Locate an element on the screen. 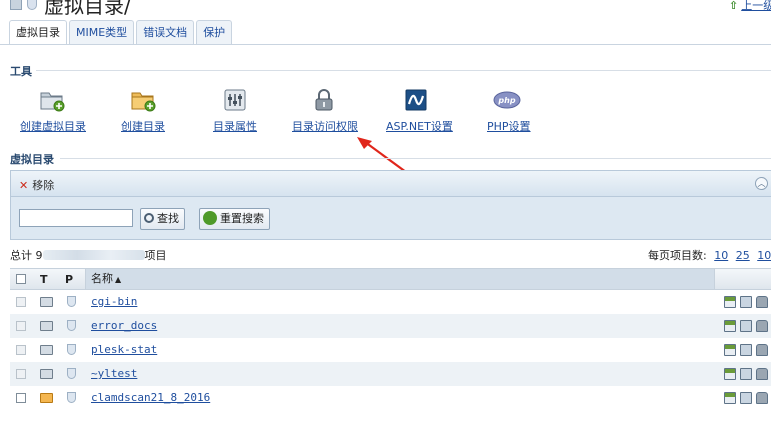  table-row: cgi-bin is located at coordinates (390, 302).